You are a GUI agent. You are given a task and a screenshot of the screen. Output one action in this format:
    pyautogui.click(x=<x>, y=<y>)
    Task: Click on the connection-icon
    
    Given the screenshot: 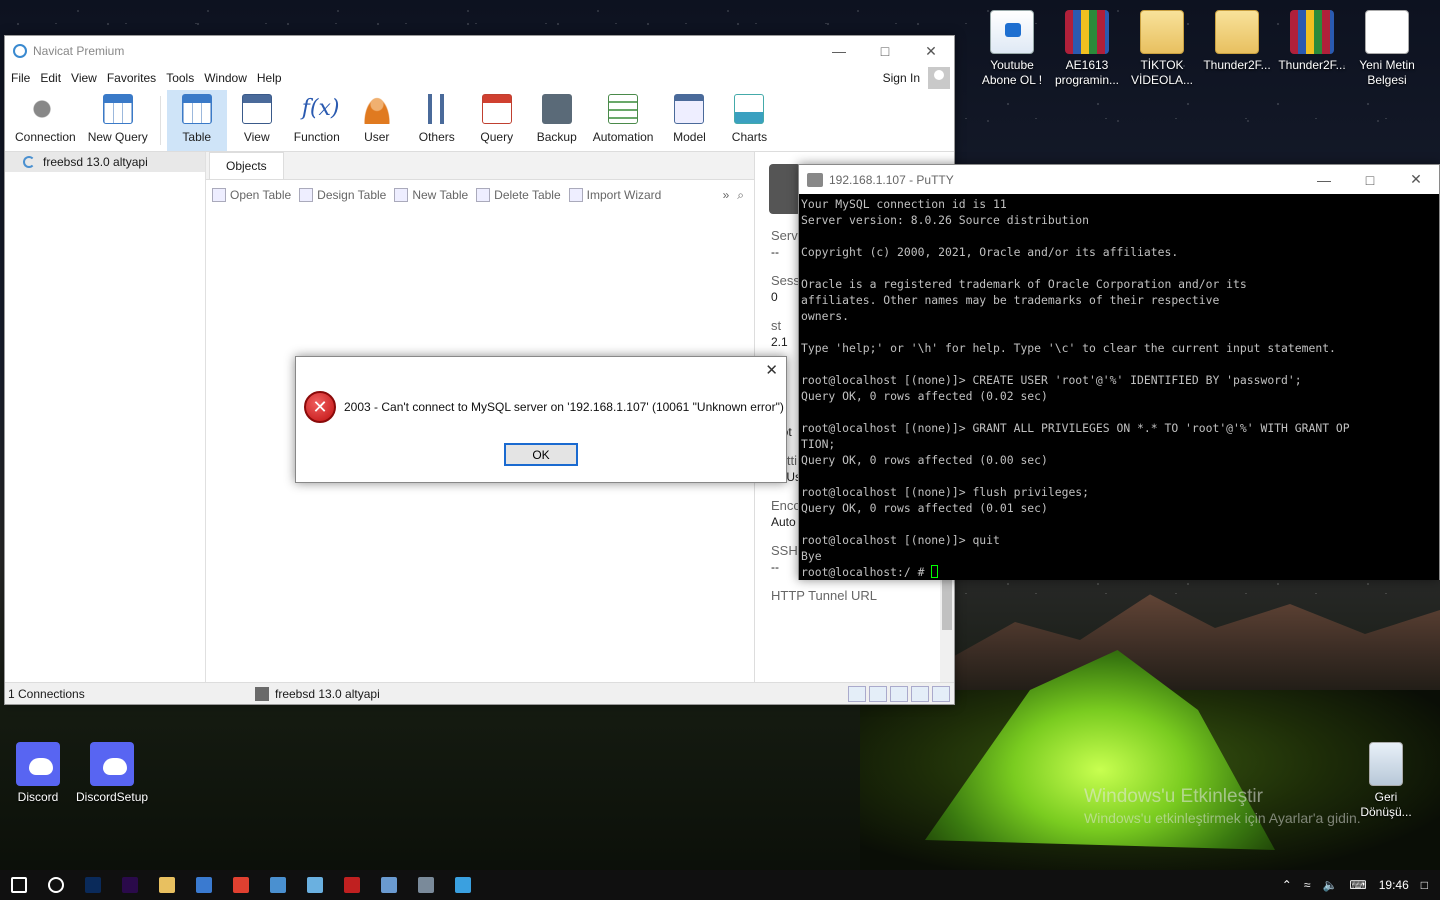 What is the action you would take?
    pyautogui.click(x=262, y=693)
    